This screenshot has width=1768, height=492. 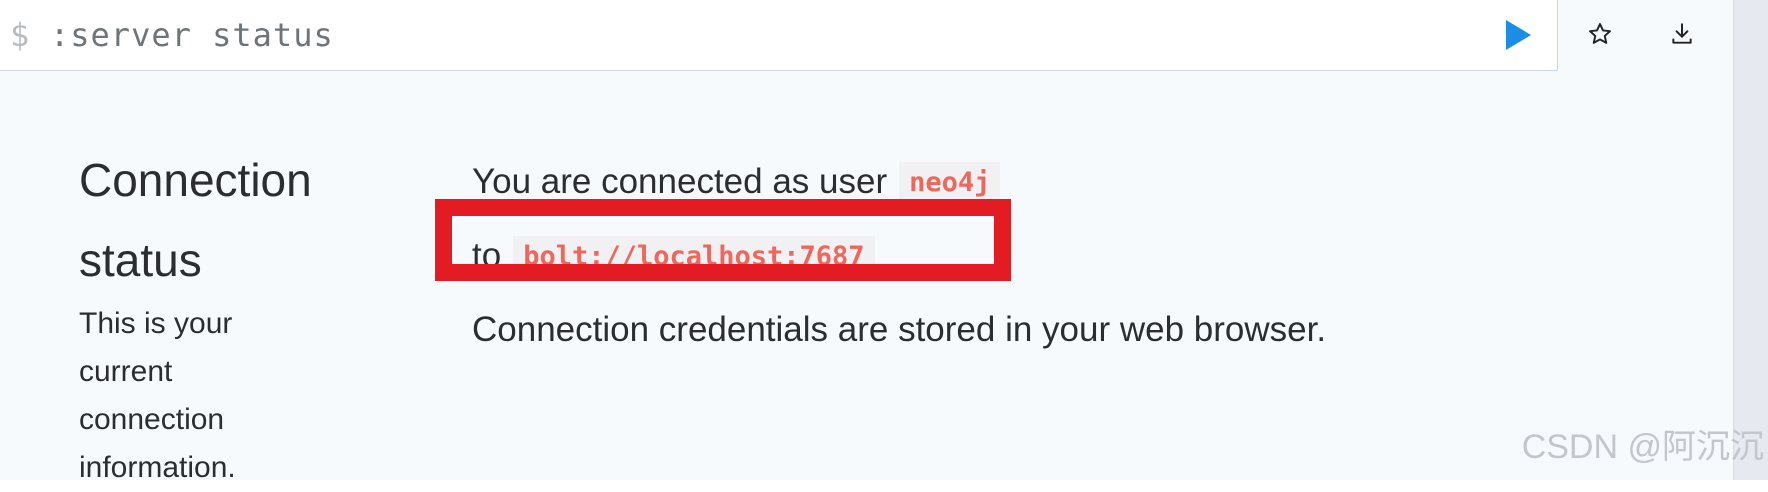 I want to click on right-scrollbar, so click(x=1751, y=240).